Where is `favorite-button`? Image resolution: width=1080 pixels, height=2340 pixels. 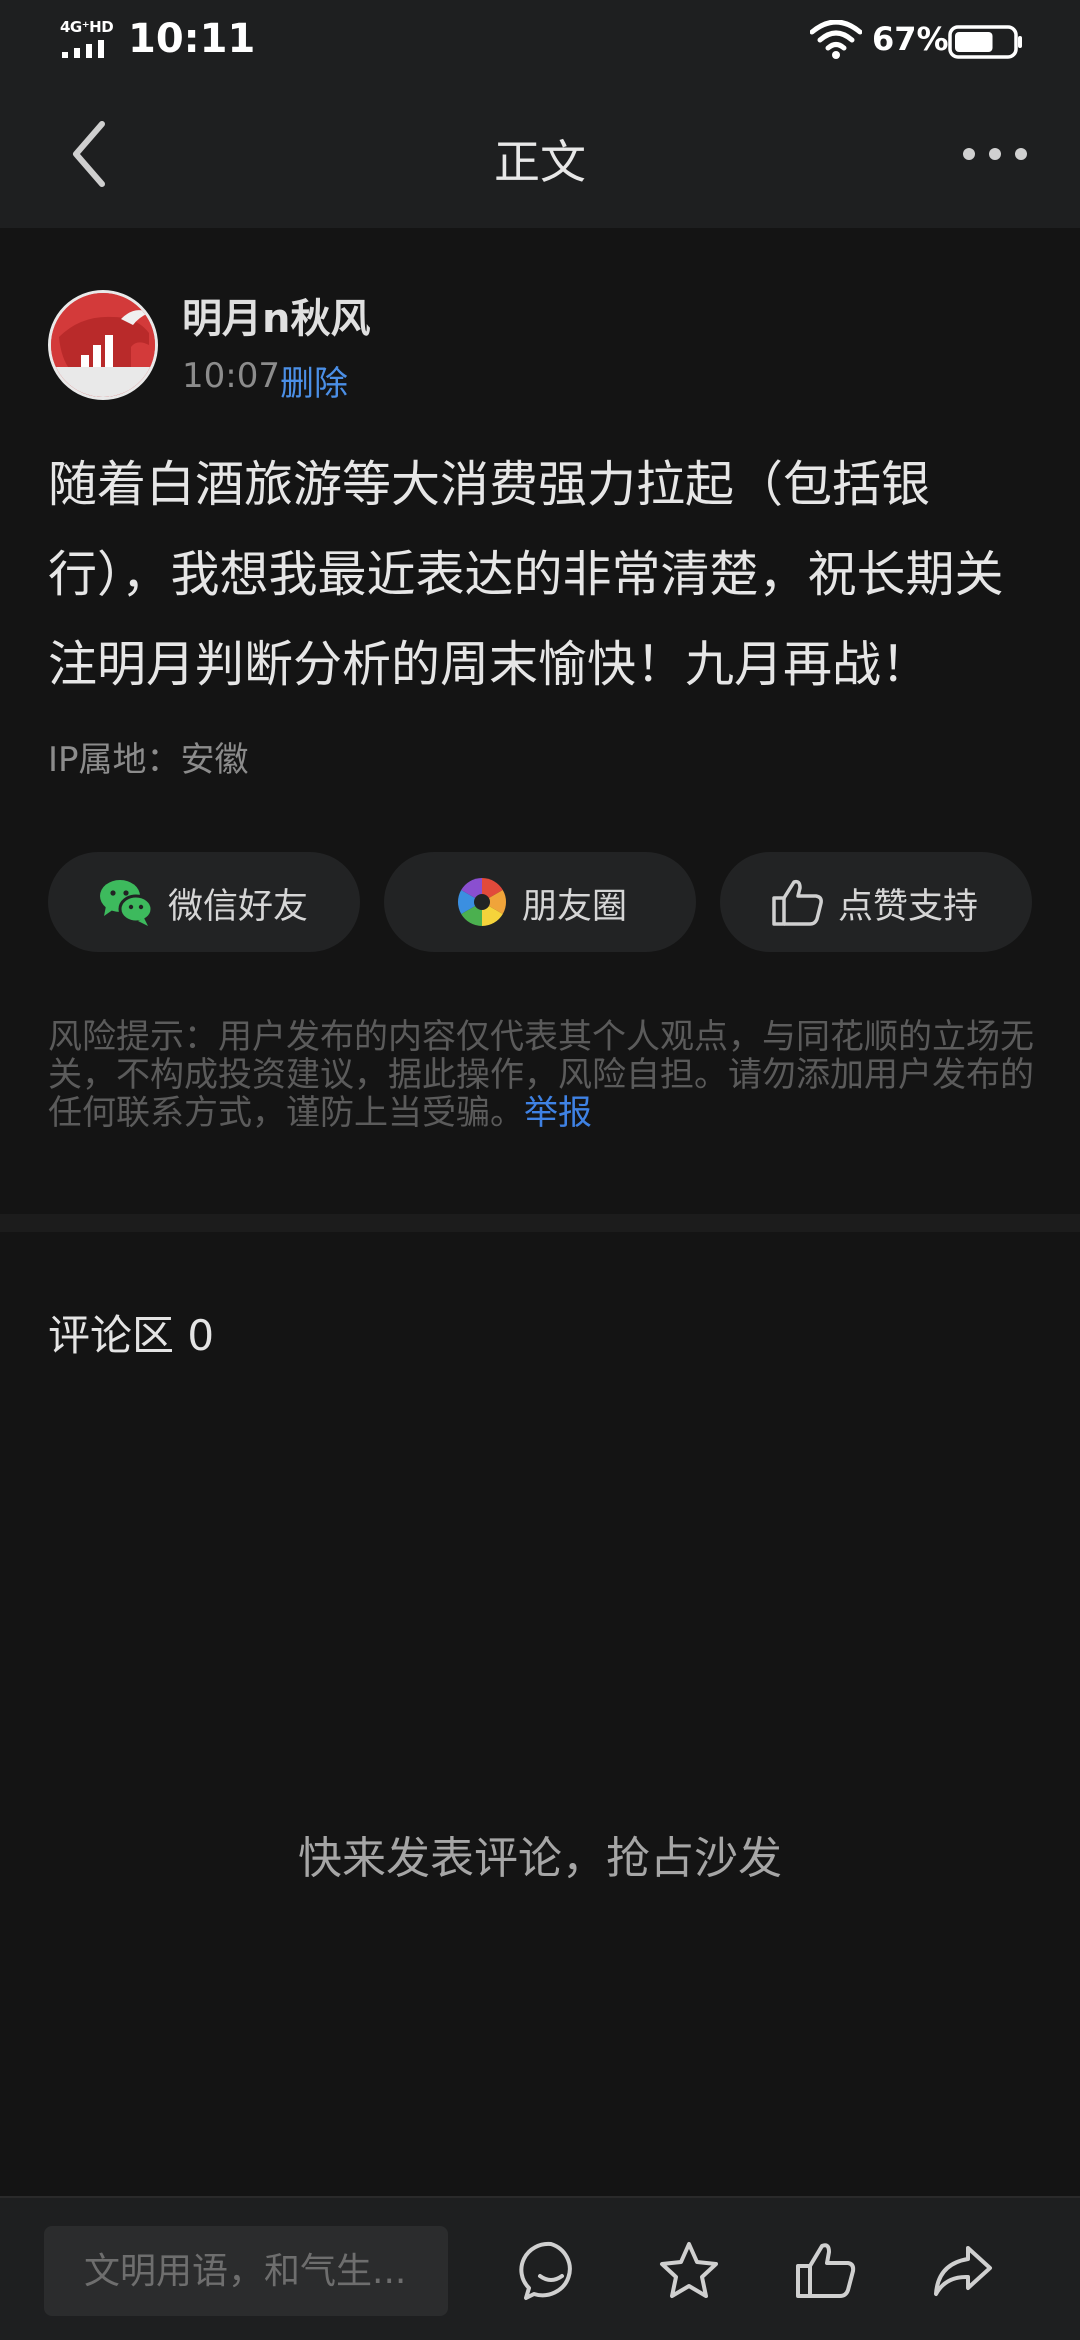
favorite-button is located at coordinates (689, 2271).